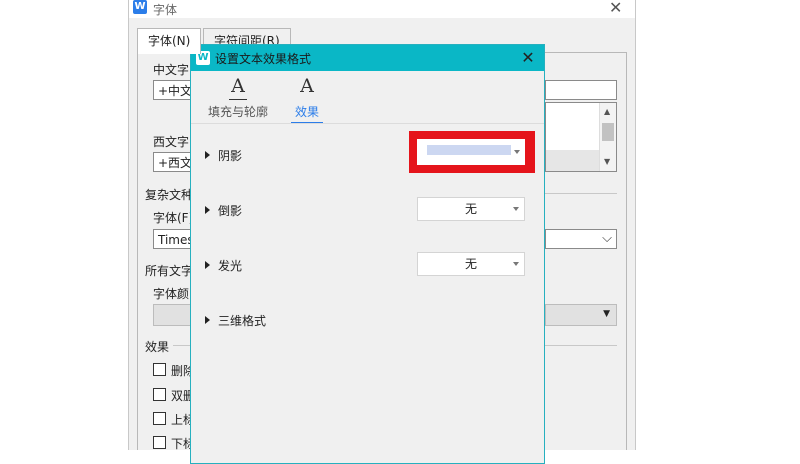 The image size is (800, 464). Describe the element at coordinates (173, 218) in the screenshot. I see `complex-font-label: 字体(F)` at that location.